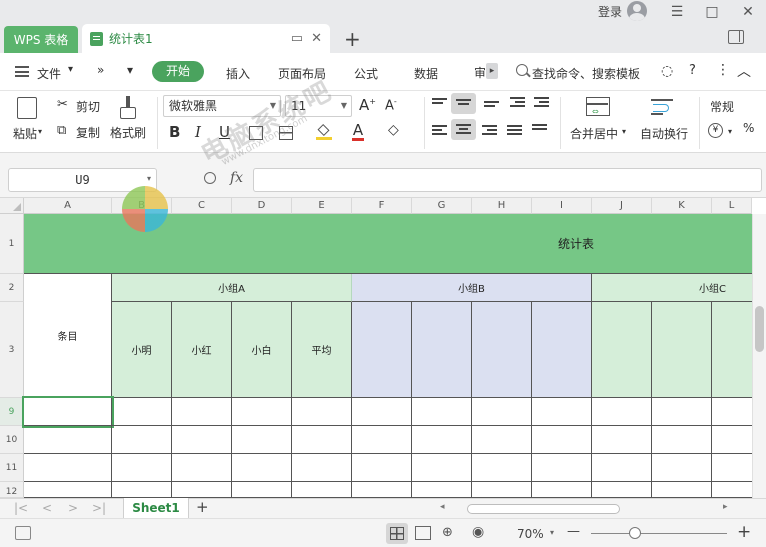 This screenshot has width=766, height=547. Describe the element at coordinates (682, 206) in the screenshot. I see `column-header: K` at that location.